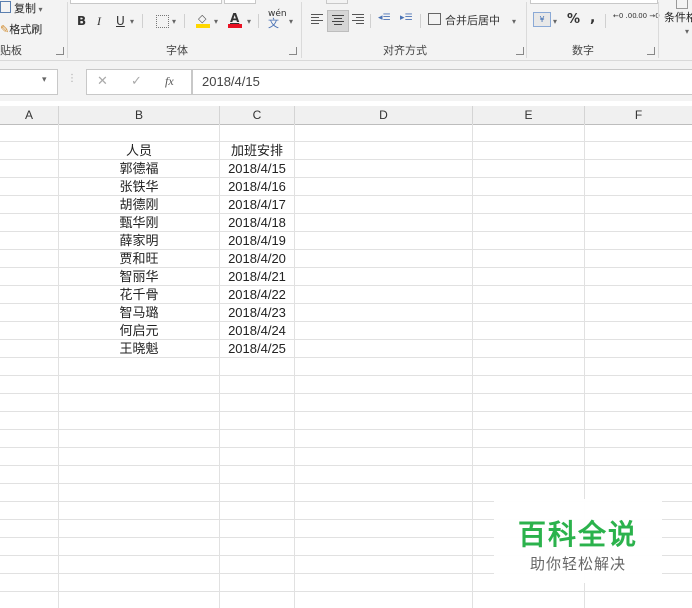 Image resolution: width=692 pixels, height=608 pixels. Describe the element at coordinates (139, 276) in the screenshot. I see `person-cell: 智丽华` at that location.